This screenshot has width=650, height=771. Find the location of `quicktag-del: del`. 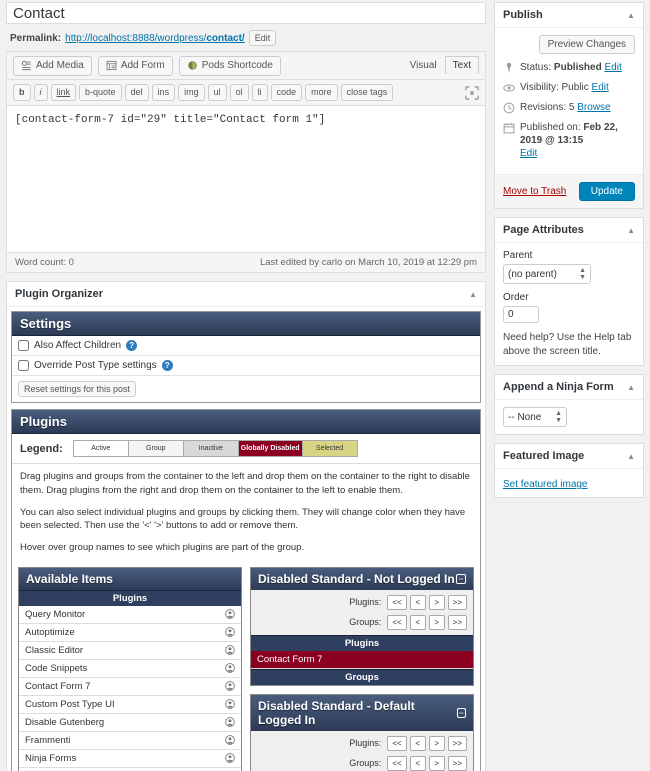

quicktag-del: del is located at coordinates (136, 92).